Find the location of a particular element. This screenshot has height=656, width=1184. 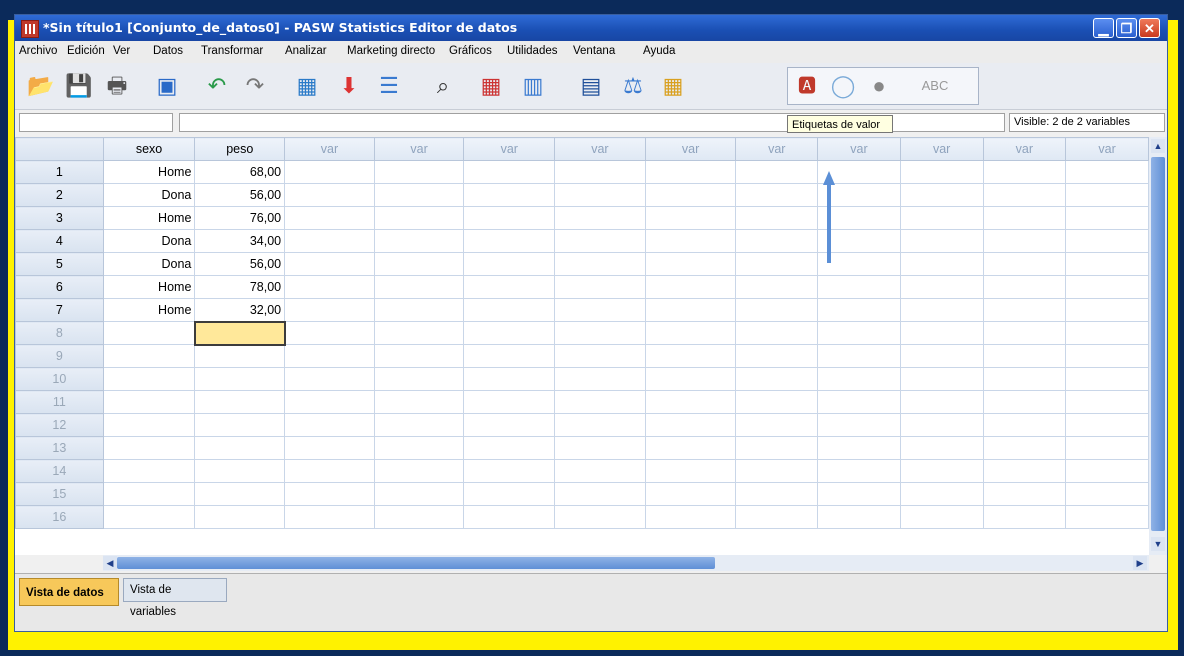

column-header-sexo: sexo is located at coordinates (149, 149).